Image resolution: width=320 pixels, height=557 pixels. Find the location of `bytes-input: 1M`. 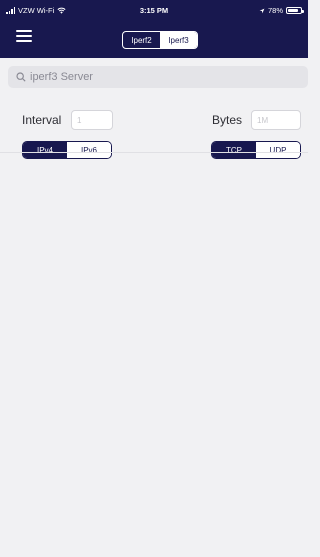

bytes-input: 1M is located at coordinates (276, 120).